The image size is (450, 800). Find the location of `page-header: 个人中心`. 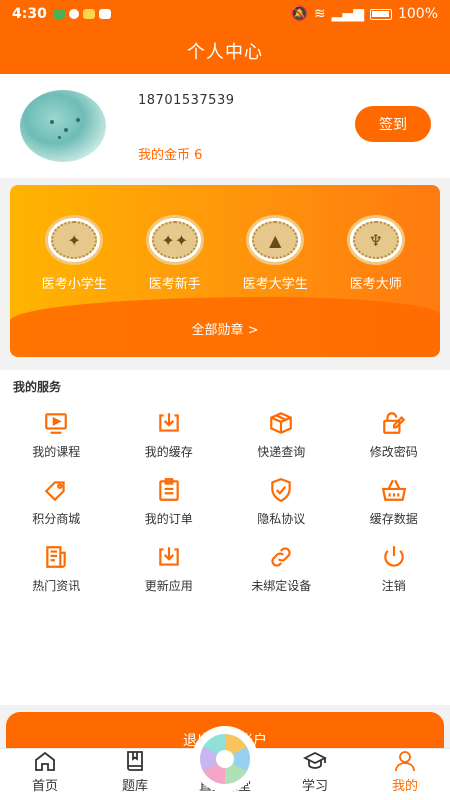

page-header: 个人中心 is located at coordinates (225, 51).